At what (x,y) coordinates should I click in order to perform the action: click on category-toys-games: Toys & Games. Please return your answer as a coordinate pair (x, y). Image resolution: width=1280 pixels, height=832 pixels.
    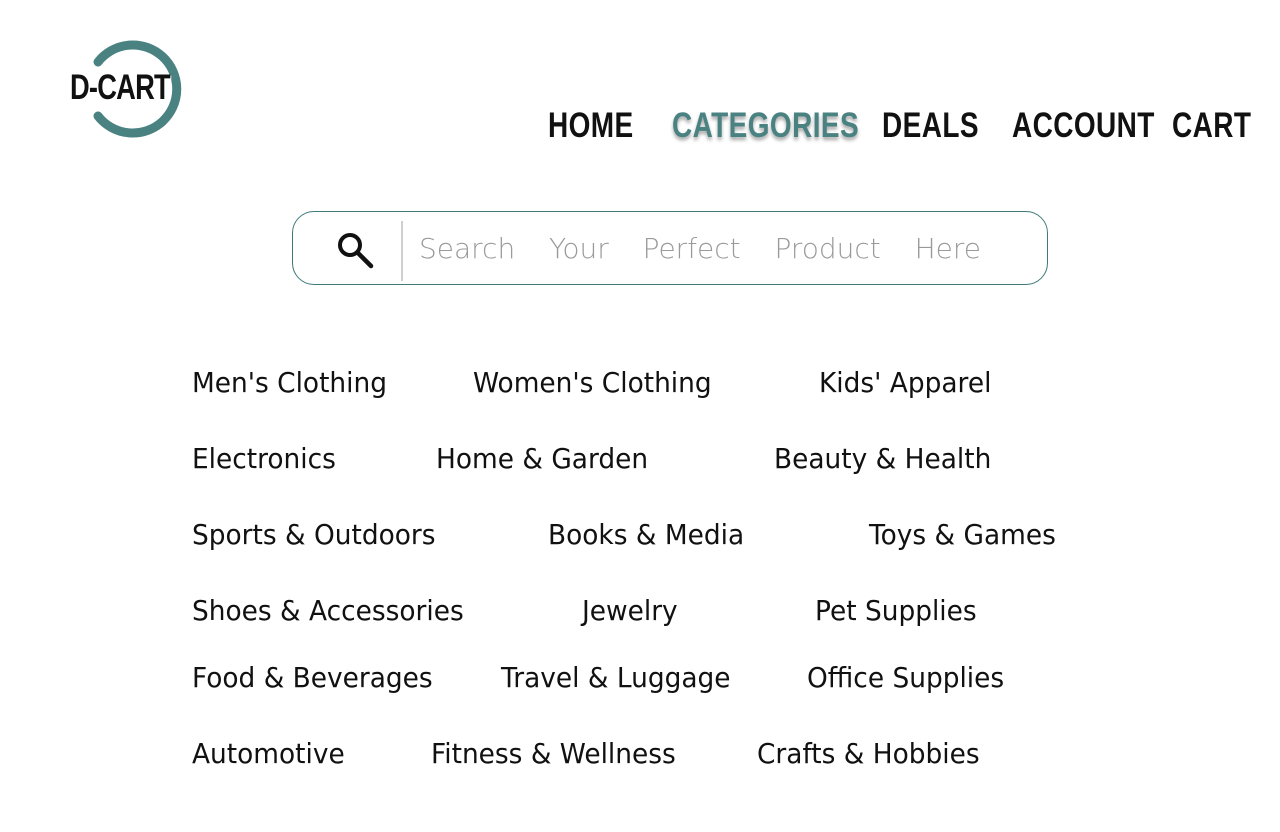
    Looking at the image, I should click on (962, 535).